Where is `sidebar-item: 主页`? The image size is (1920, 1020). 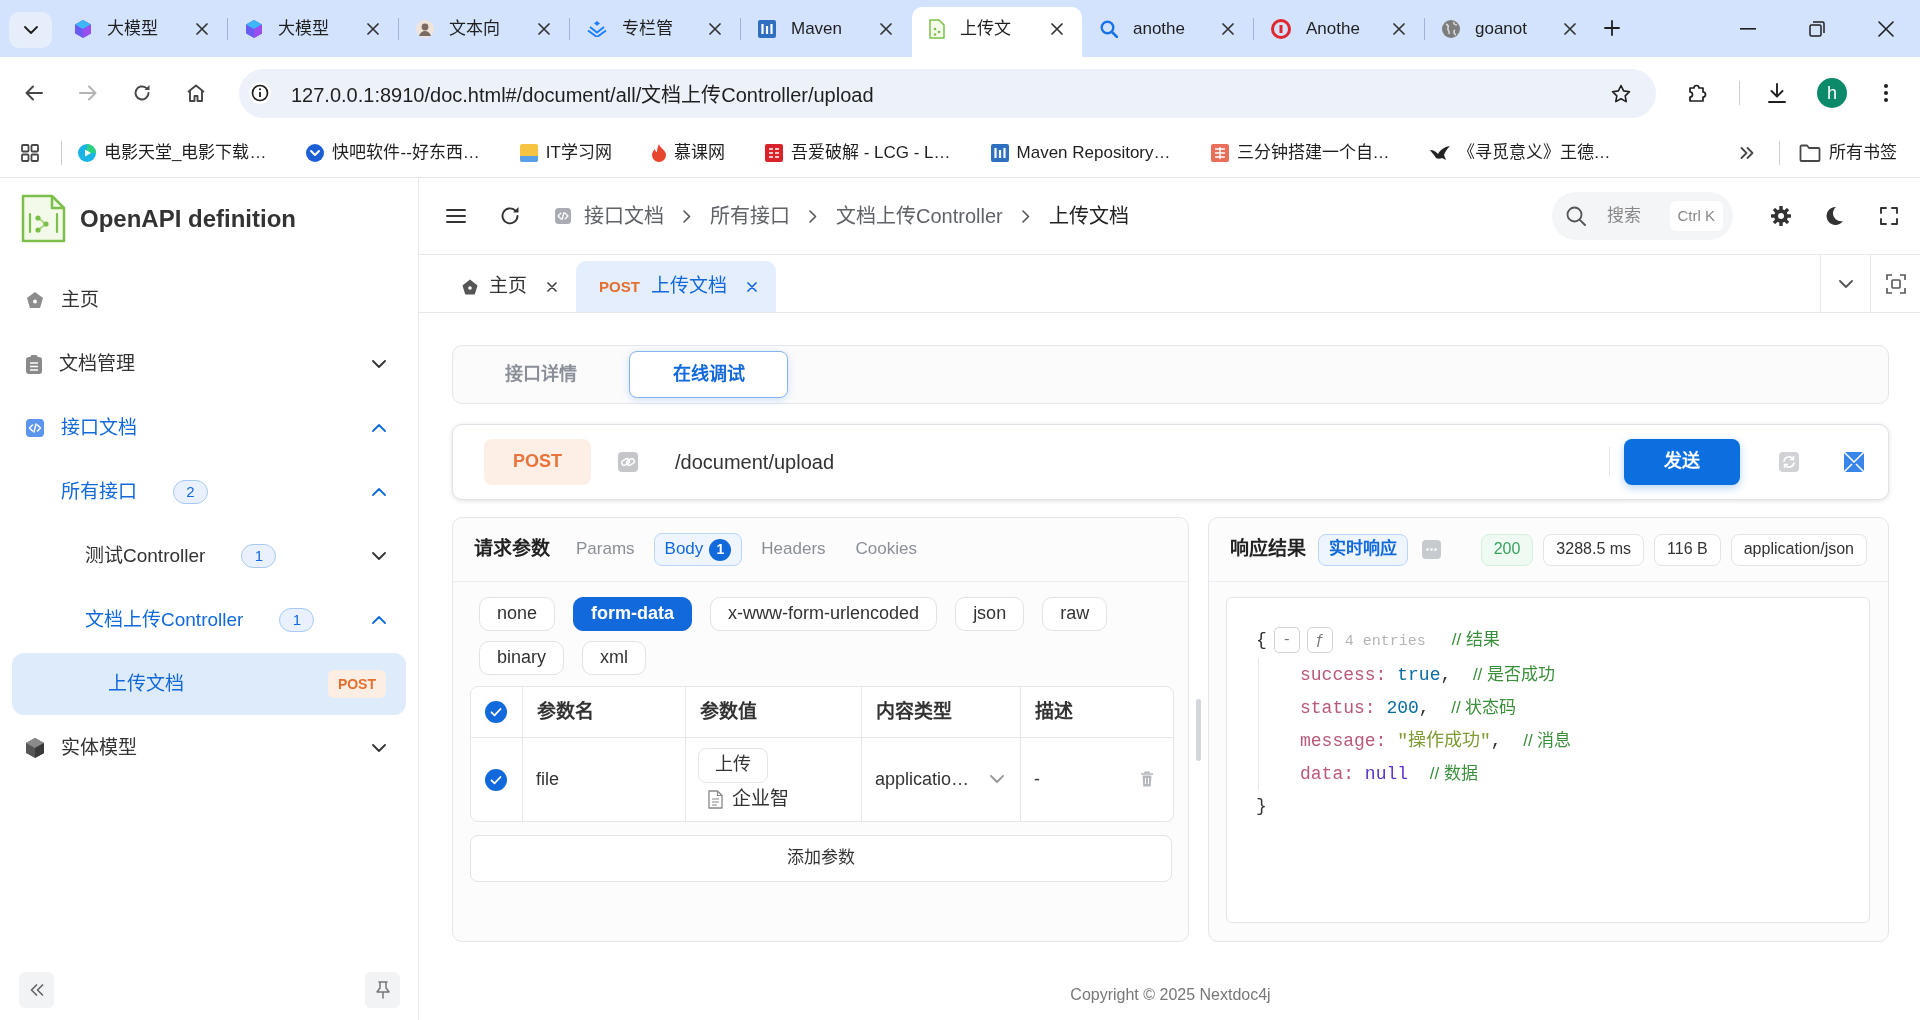 sidebar-item: 主页 is located at coordinates (209, 300).